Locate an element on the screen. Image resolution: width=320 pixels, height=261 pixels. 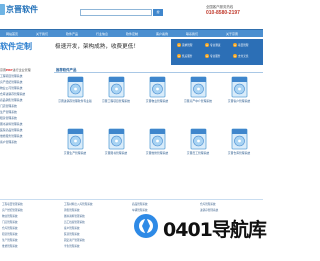
product-card: 京晋客户管理系统 is located at coordinates (239, 96).